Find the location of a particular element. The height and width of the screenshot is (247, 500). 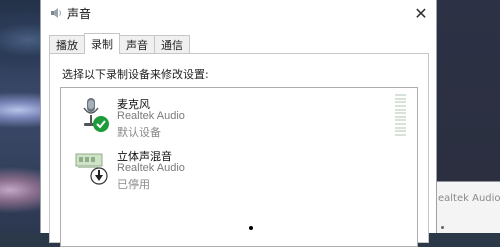

title-bar: 声音 ✕ is located at coordinates (238, 13).